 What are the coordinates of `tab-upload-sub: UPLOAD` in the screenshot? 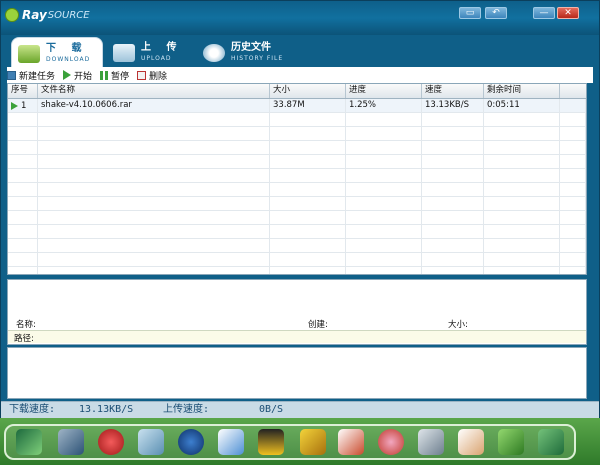 It's located at (156, 58).